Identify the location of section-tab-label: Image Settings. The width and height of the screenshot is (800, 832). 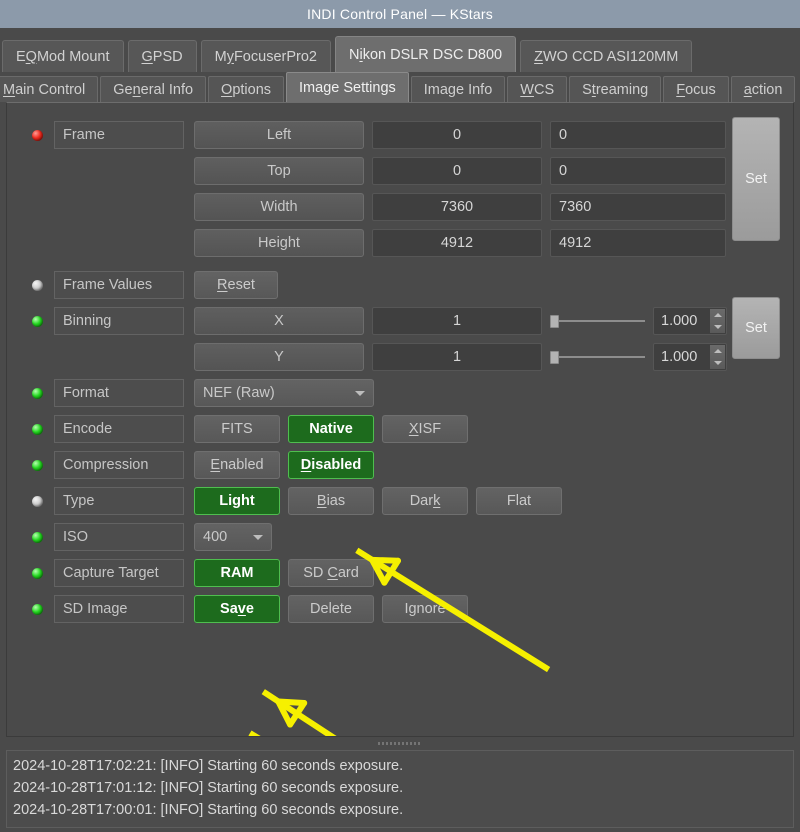
(347, 87).